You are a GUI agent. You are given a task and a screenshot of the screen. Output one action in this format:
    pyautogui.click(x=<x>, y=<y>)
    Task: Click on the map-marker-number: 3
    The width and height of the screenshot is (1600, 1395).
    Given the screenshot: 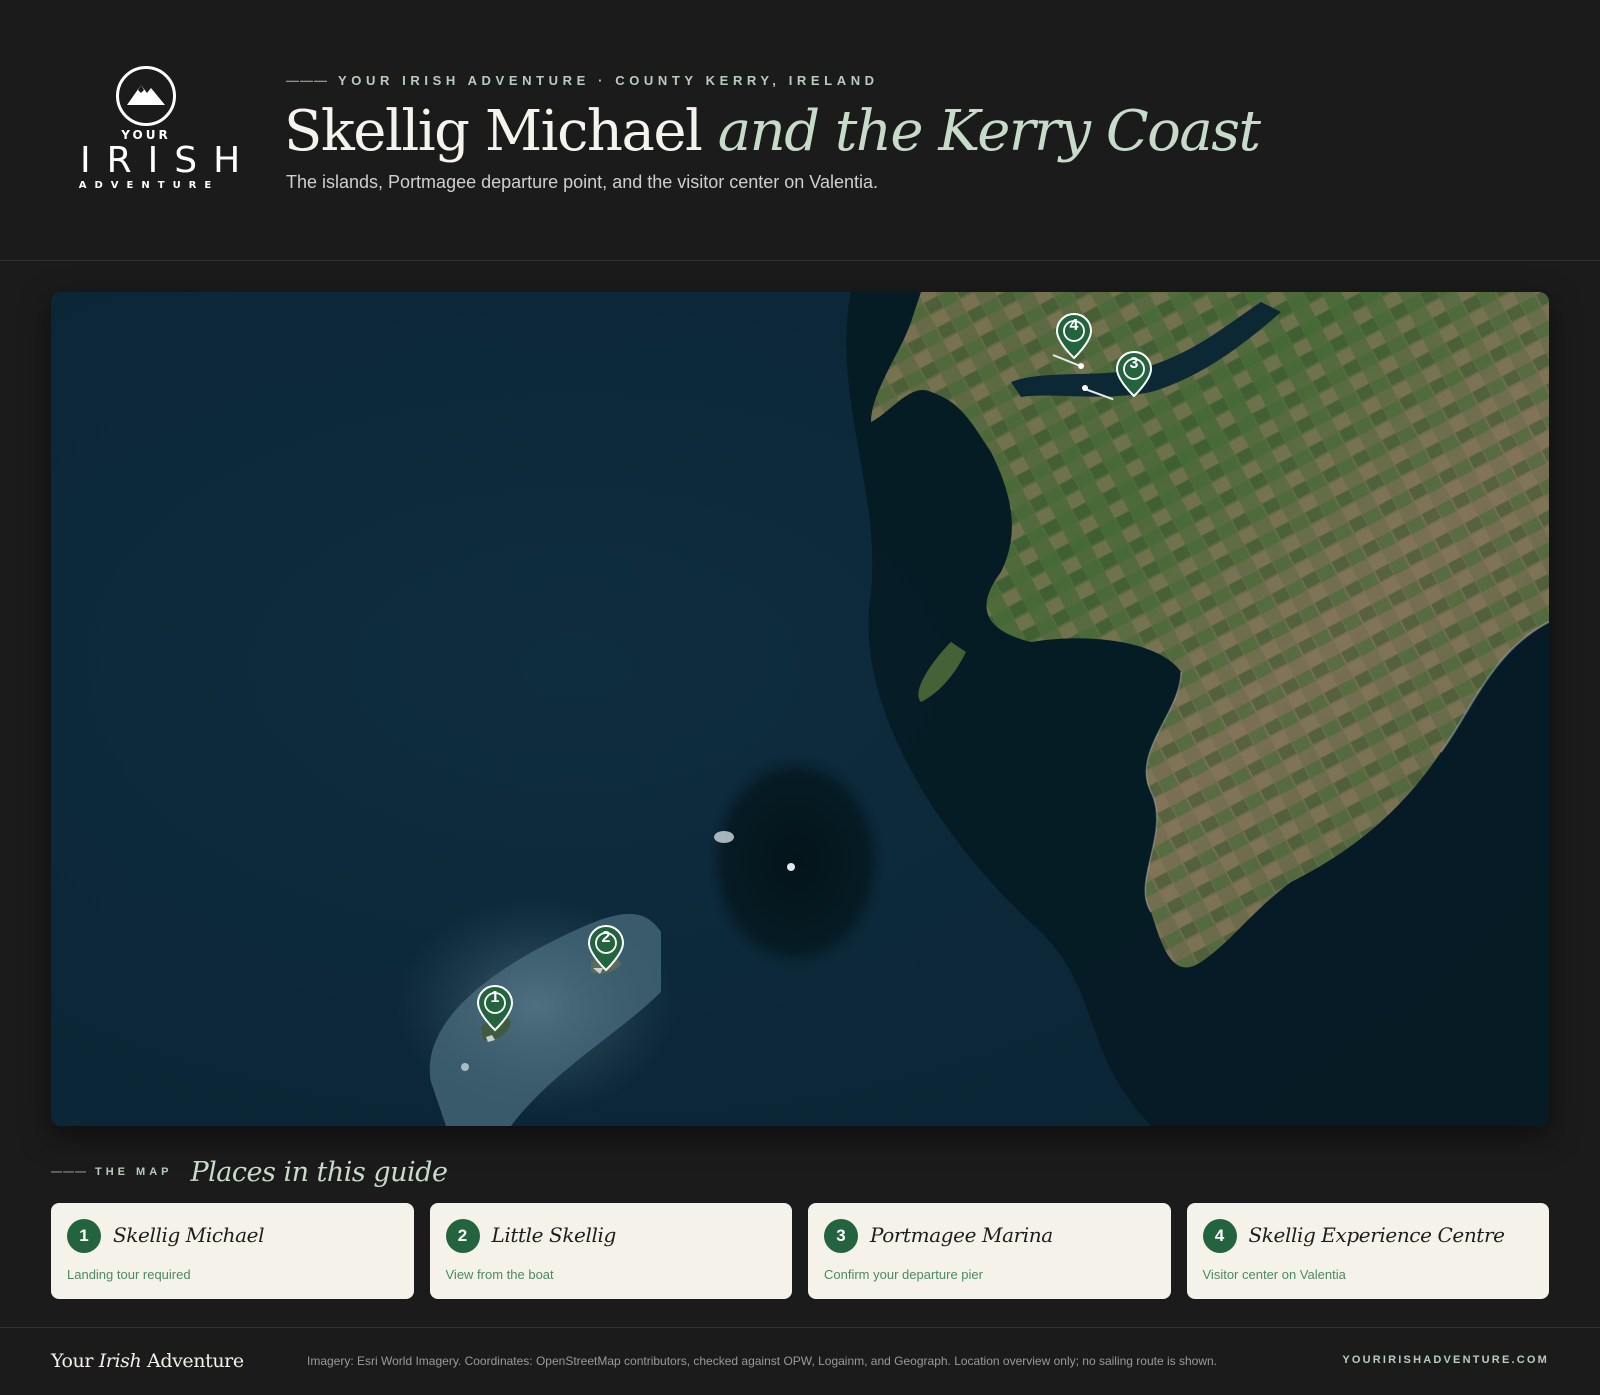 What is the action you would take?
    pyautogui.click(x=1134, y=363)
    